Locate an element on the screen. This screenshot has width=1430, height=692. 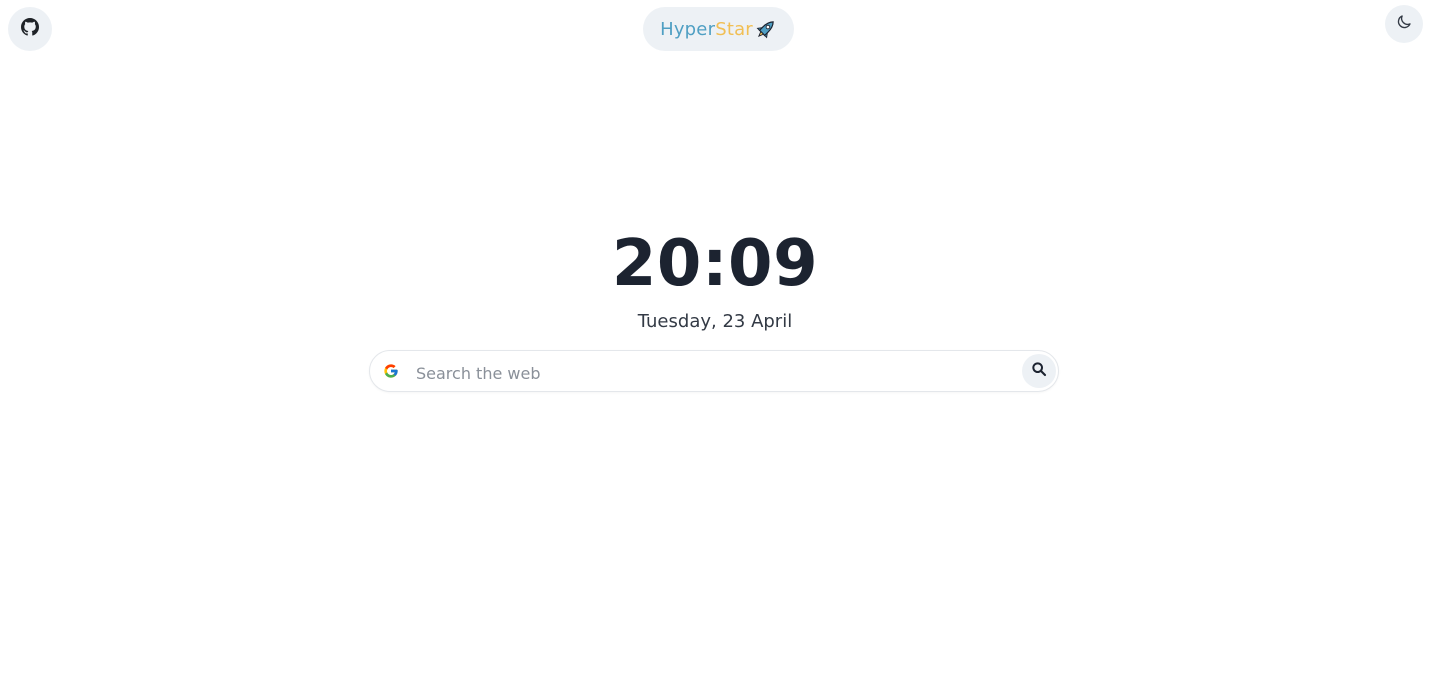
search-bar is located at coordinates (714, 371).